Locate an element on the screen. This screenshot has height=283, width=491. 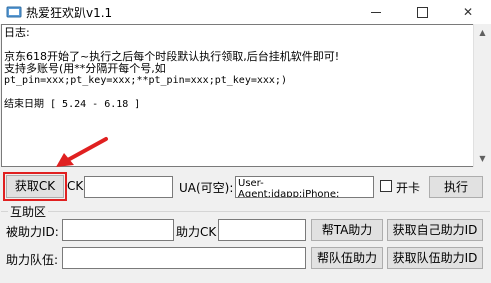
help-ta-button: 帮TA助力 is located at coordinates (347, 230).